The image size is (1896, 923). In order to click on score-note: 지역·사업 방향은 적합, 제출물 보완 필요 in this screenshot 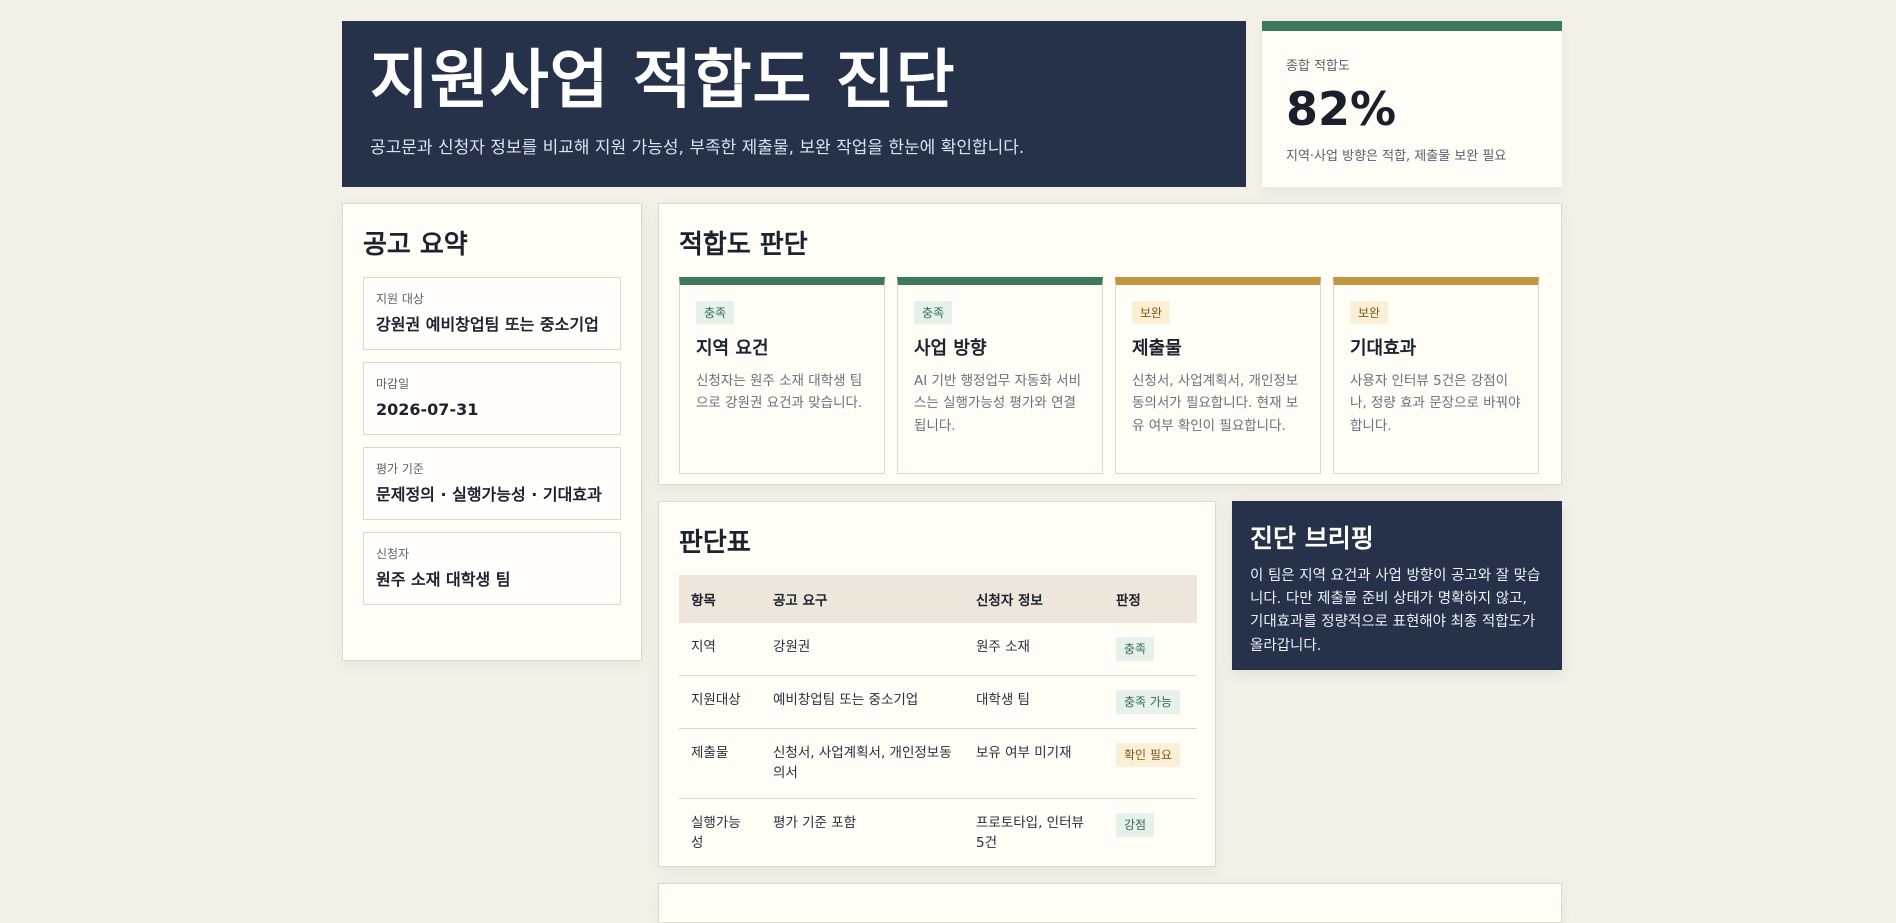, I will do `click(1396, 156)`.